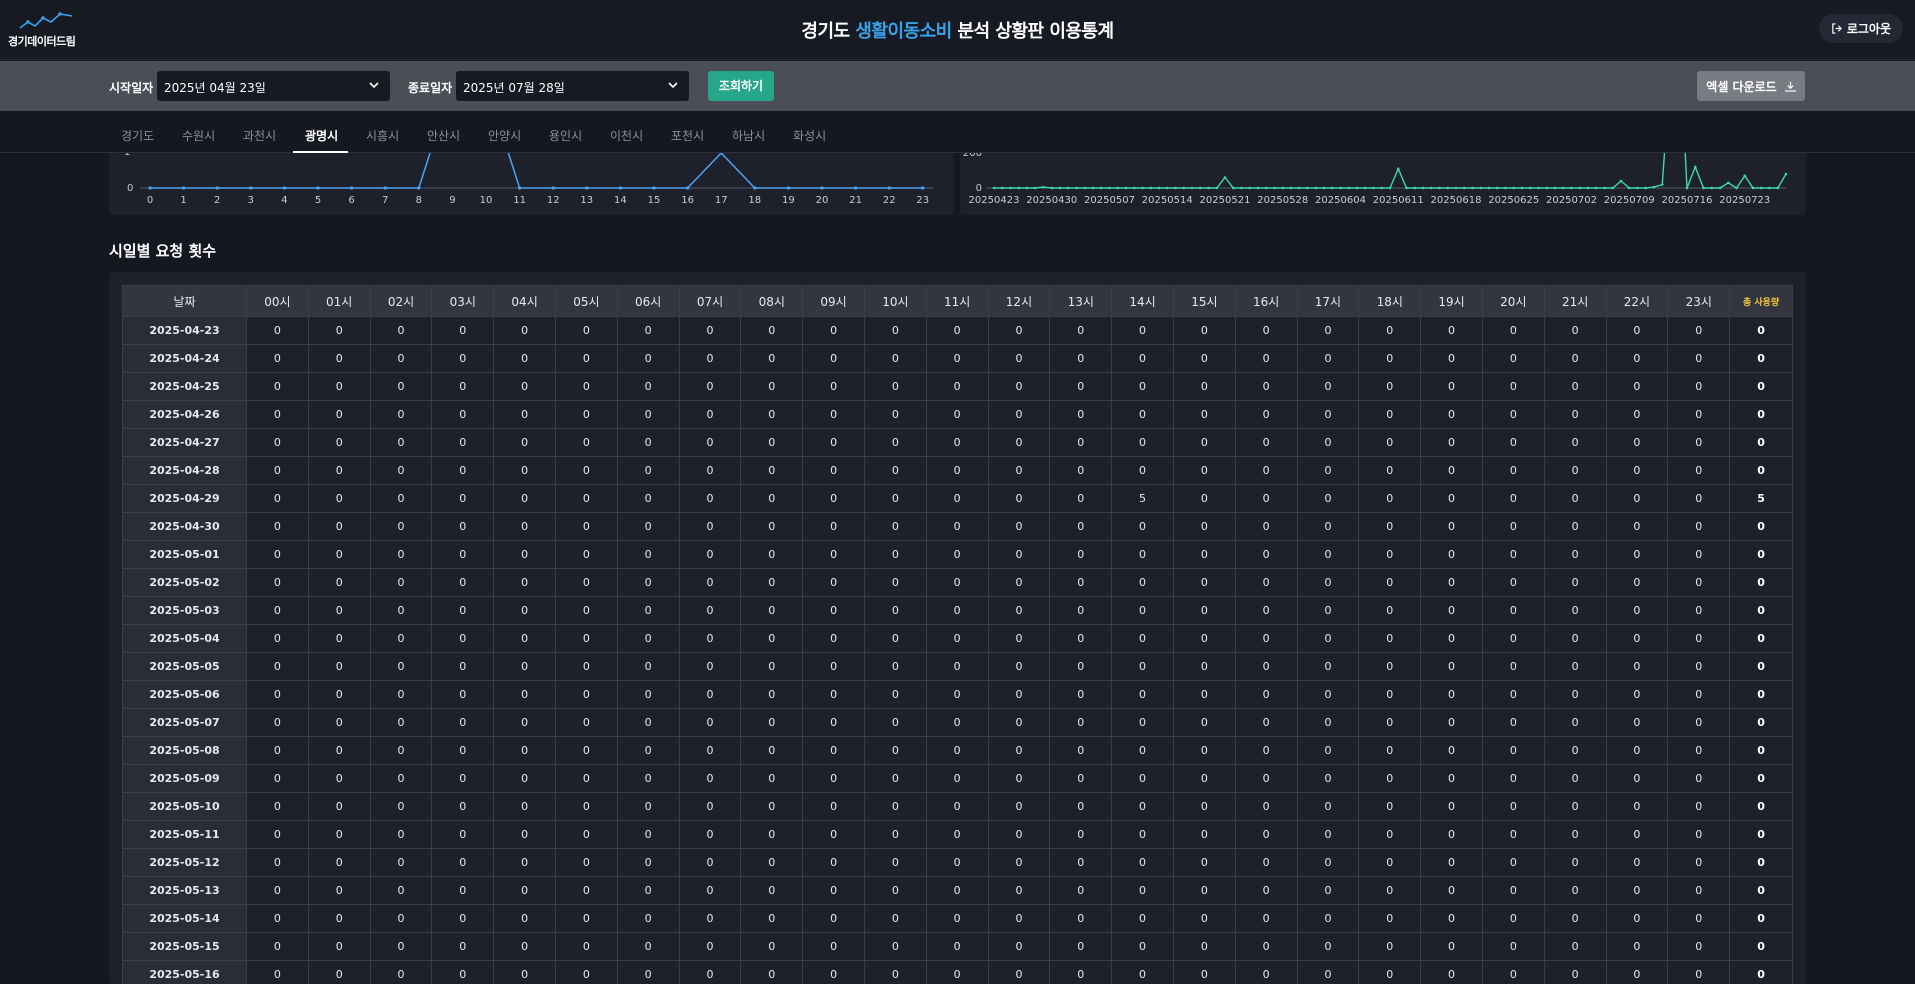  What do you see at coordinates (198, 135) in the screenshot?
I see `tab-1: 수원시` at bounding box center [198, 135].